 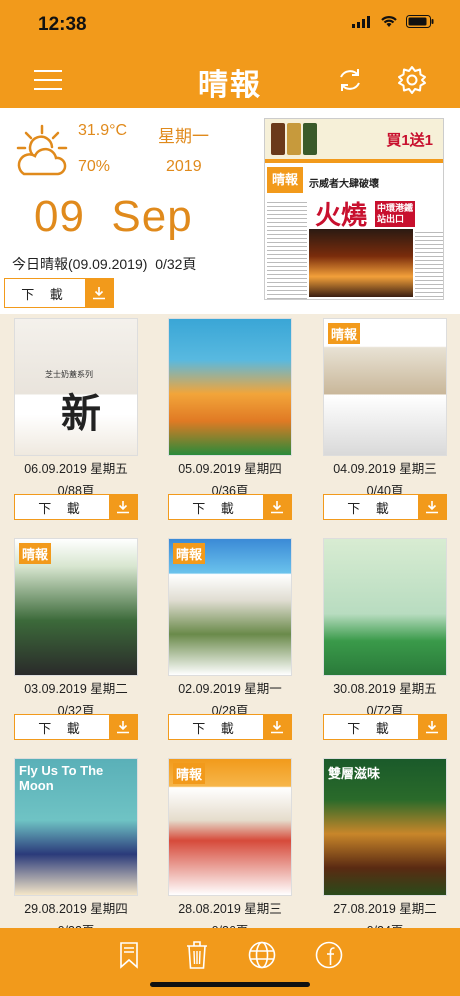 What do you see at coordinates (341, 215) in the screenshot?
I see `cover-headline-2: 火燒` at bounding box center [341, 215].